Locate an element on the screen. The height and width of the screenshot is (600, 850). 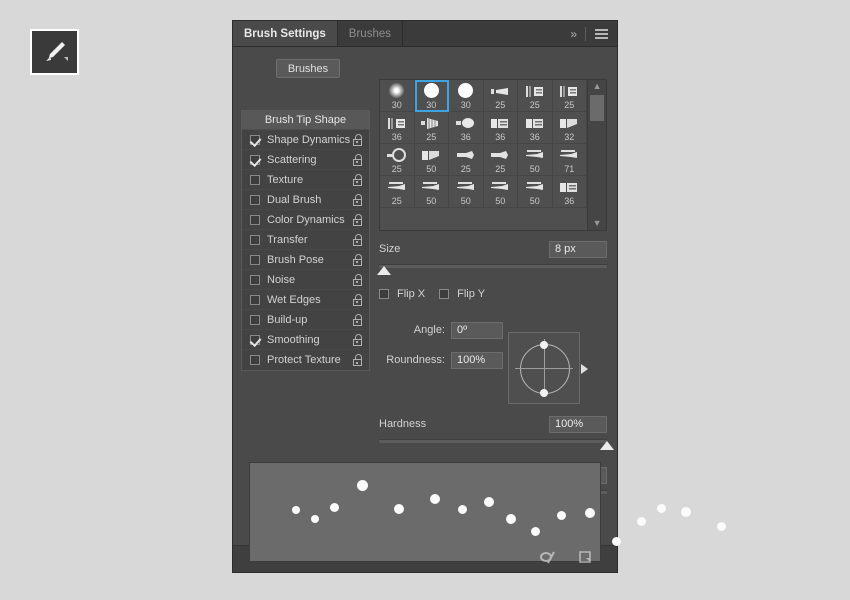
brush-option-row: Build-up is located at coordinates (305, 320).